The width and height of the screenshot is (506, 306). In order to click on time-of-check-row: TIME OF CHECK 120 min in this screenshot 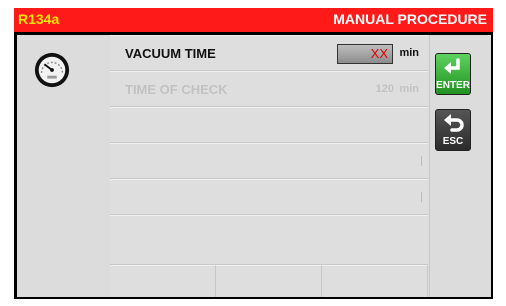, I will do `click(269, 89)`.